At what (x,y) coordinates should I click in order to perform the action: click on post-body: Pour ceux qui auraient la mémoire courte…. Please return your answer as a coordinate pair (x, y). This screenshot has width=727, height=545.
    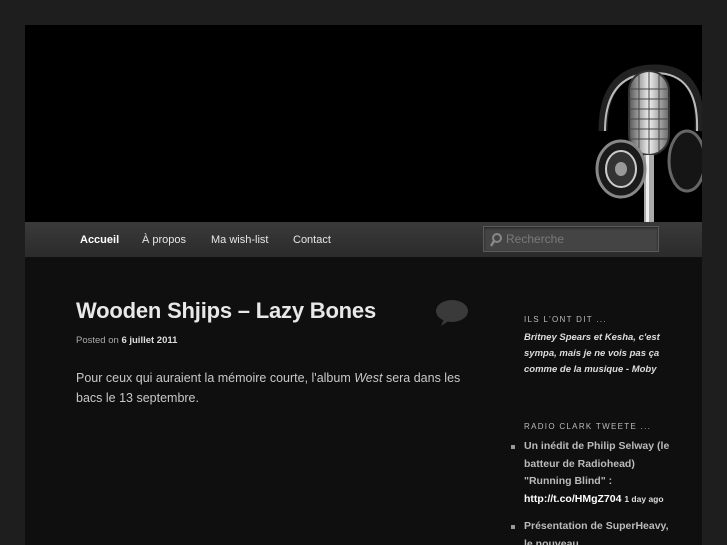
    Looking at the image, I should click on (268, 388).